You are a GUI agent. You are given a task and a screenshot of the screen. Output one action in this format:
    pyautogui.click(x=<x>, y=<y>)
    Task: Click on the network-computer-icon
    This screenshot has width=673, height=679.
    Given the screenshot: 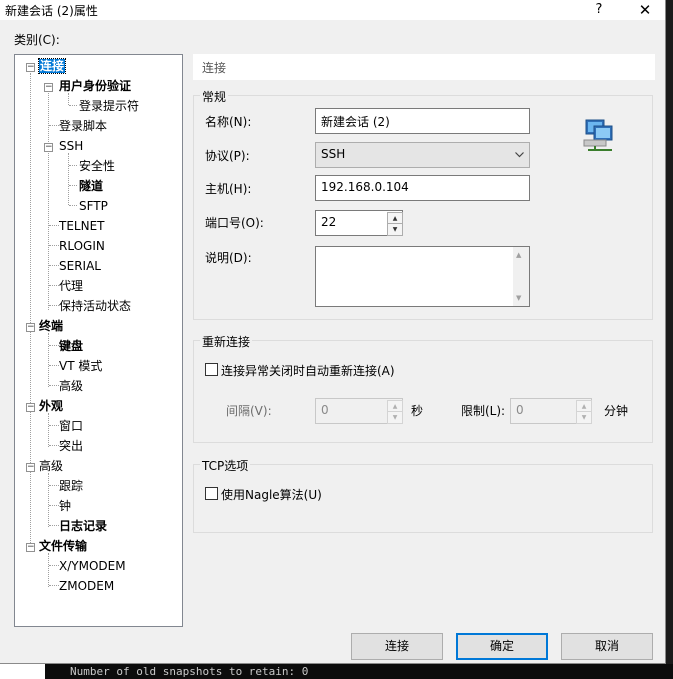 What is the action you would take?
    pyautogui.click(x=598, y=135)
    